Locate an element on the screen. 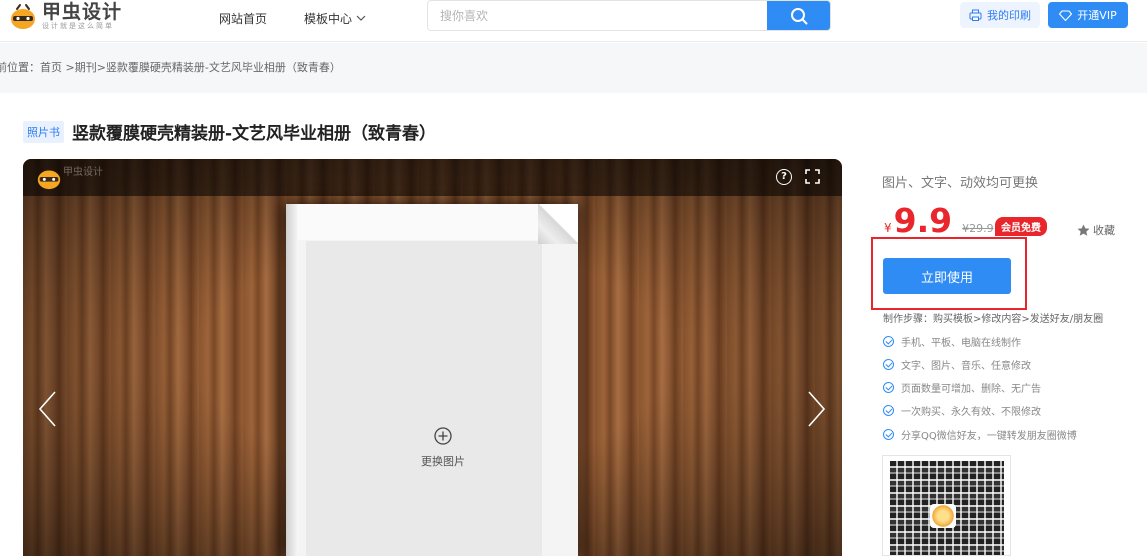  current-price: 9.9 is located at coordinates (923, 220).